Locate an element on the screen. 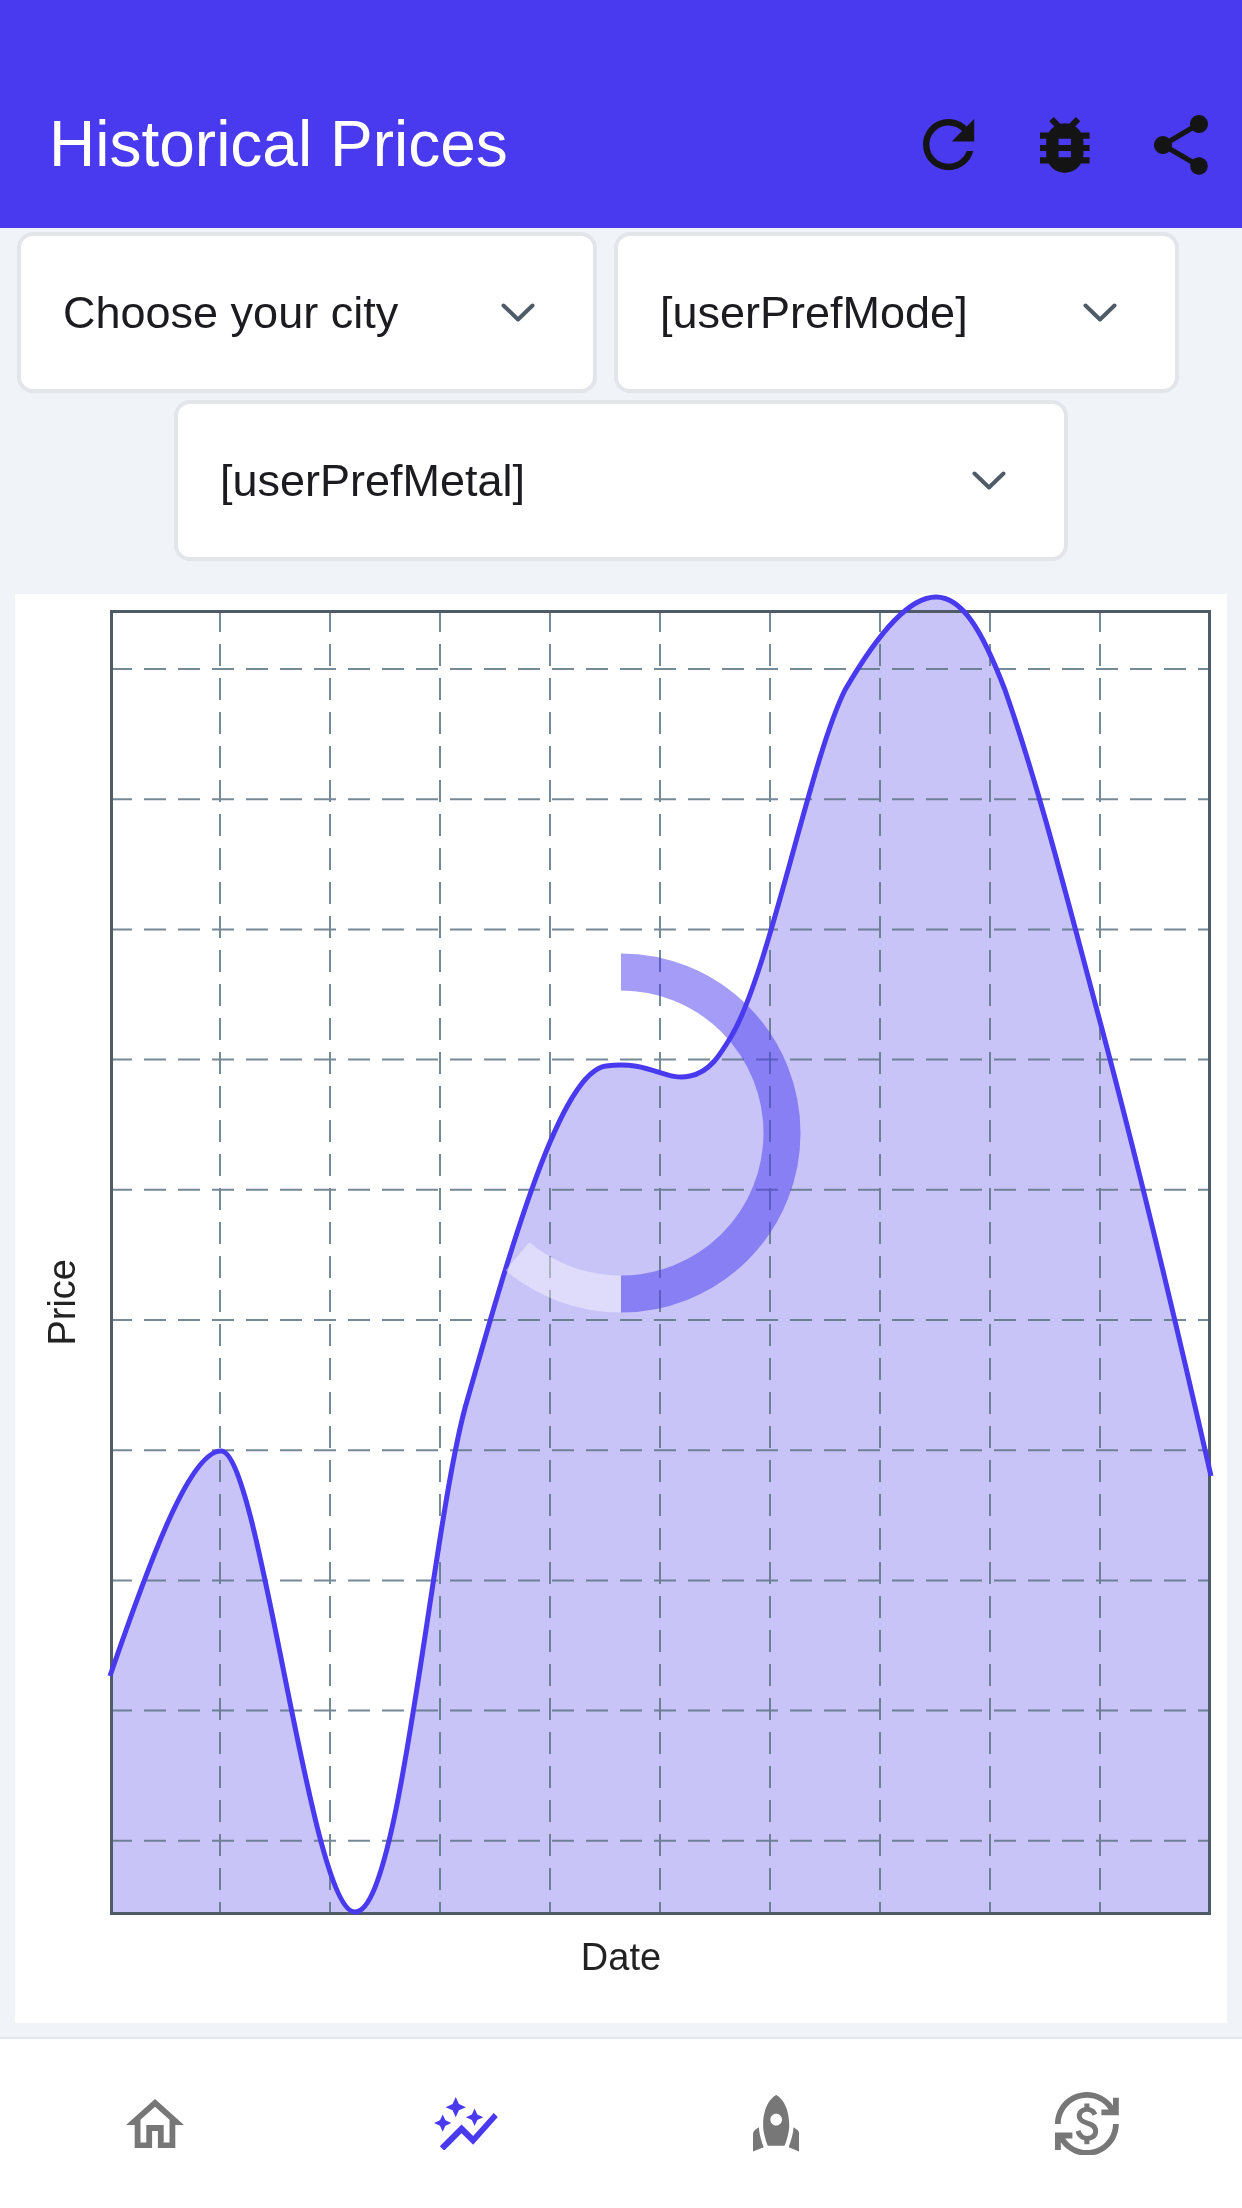  y-axis-label: Price is located at coordinates (62, 1302).